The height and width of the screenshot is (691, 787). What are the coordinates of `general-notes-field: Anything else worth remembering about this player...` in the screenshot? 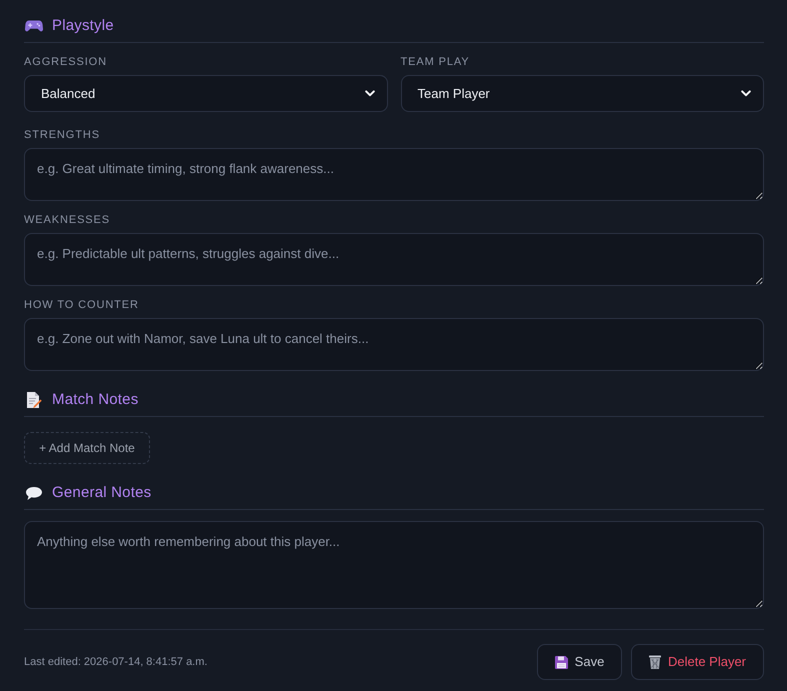 It's located at (394, 565).